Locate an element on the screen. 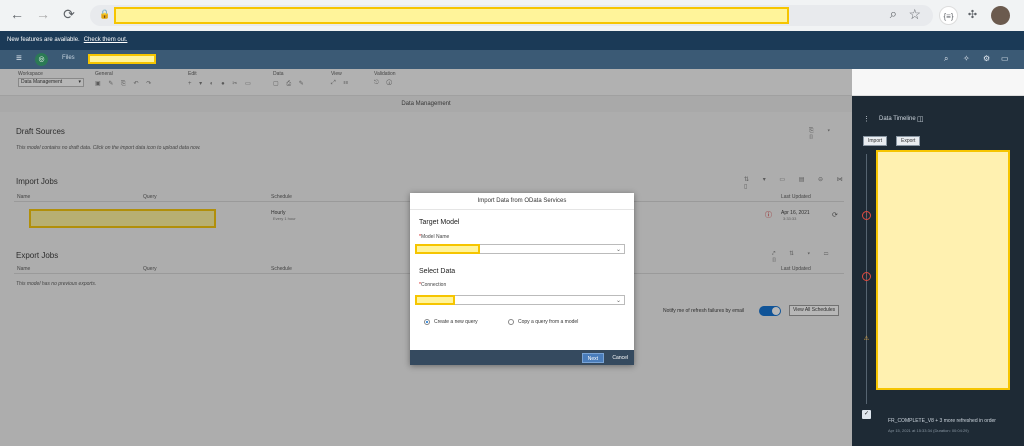 This screenshot has width=1024, height=446. search-icon: ⌕ is located at coordinates (946, 59).